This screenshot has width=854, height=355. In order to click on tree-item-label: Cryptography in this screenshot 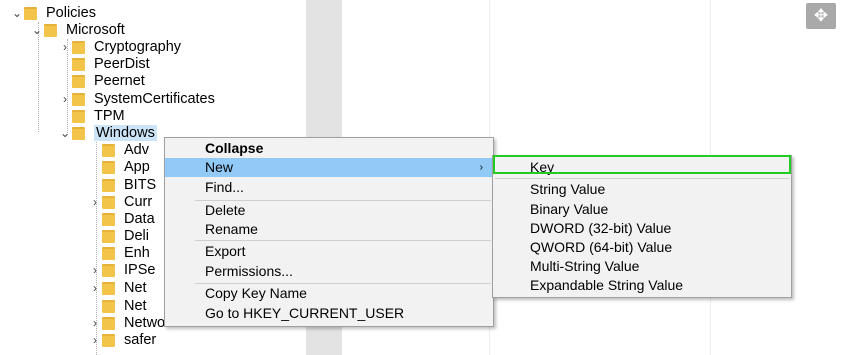, I will do `click(138, 47)`.